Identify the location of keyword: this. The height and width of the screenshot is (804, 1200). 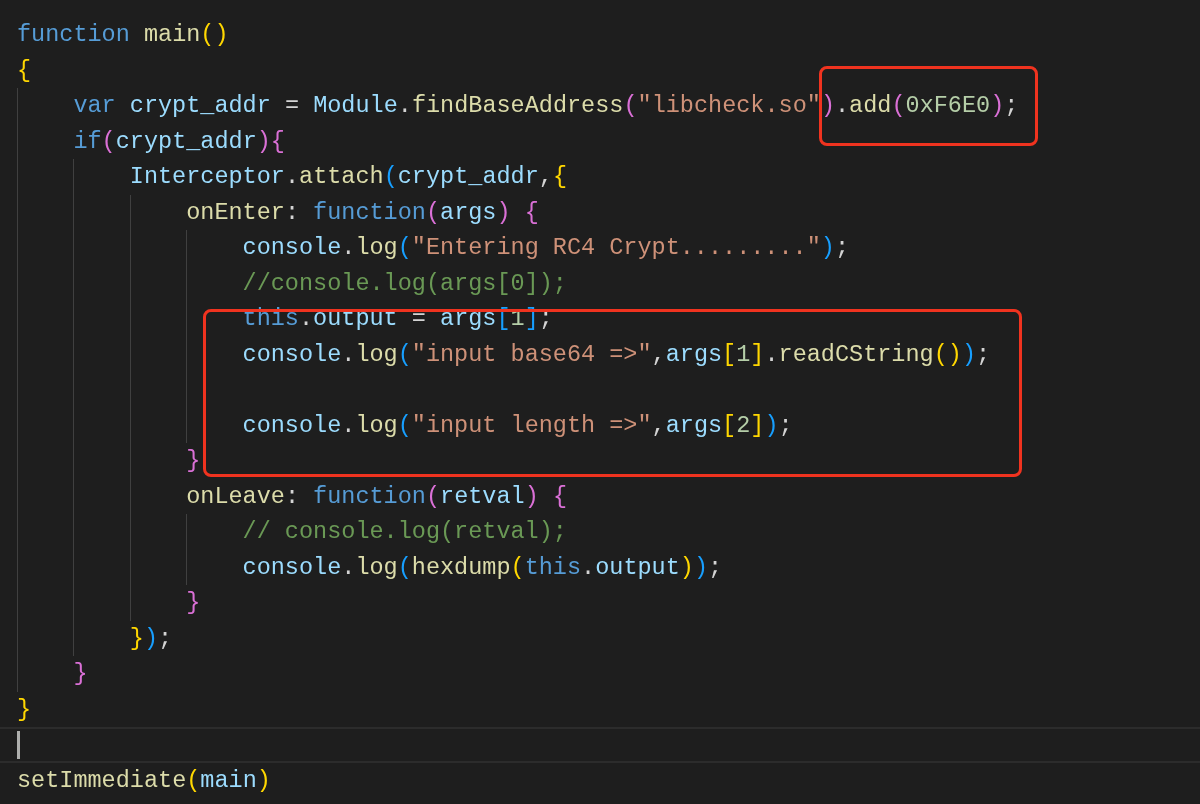
(553, 567).